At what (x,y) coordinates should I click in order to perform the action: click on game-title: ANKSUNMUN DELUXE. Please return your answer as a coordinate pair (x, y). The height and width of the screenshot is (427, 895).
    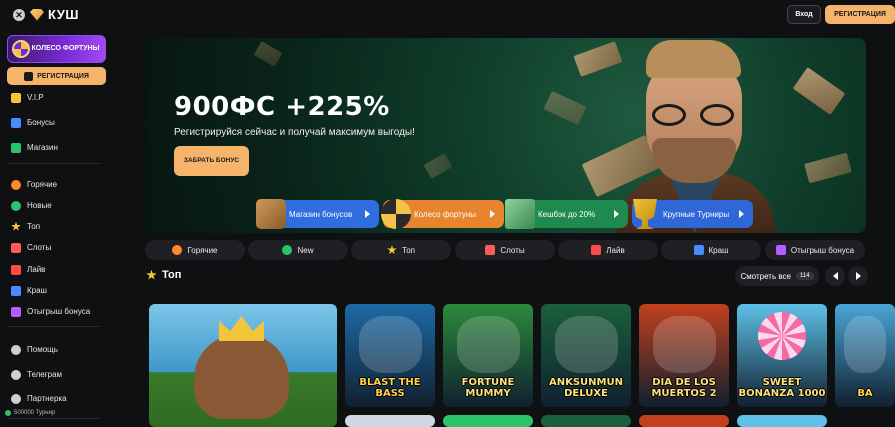
    Looking at the image, I should click on (586, 388).